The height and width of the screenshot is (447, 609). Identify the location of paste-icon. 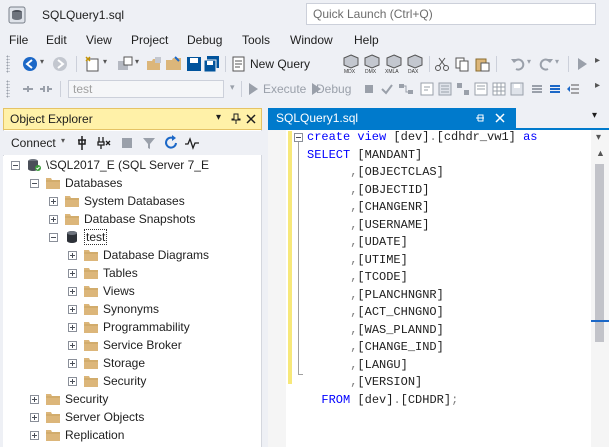
(482, 64).